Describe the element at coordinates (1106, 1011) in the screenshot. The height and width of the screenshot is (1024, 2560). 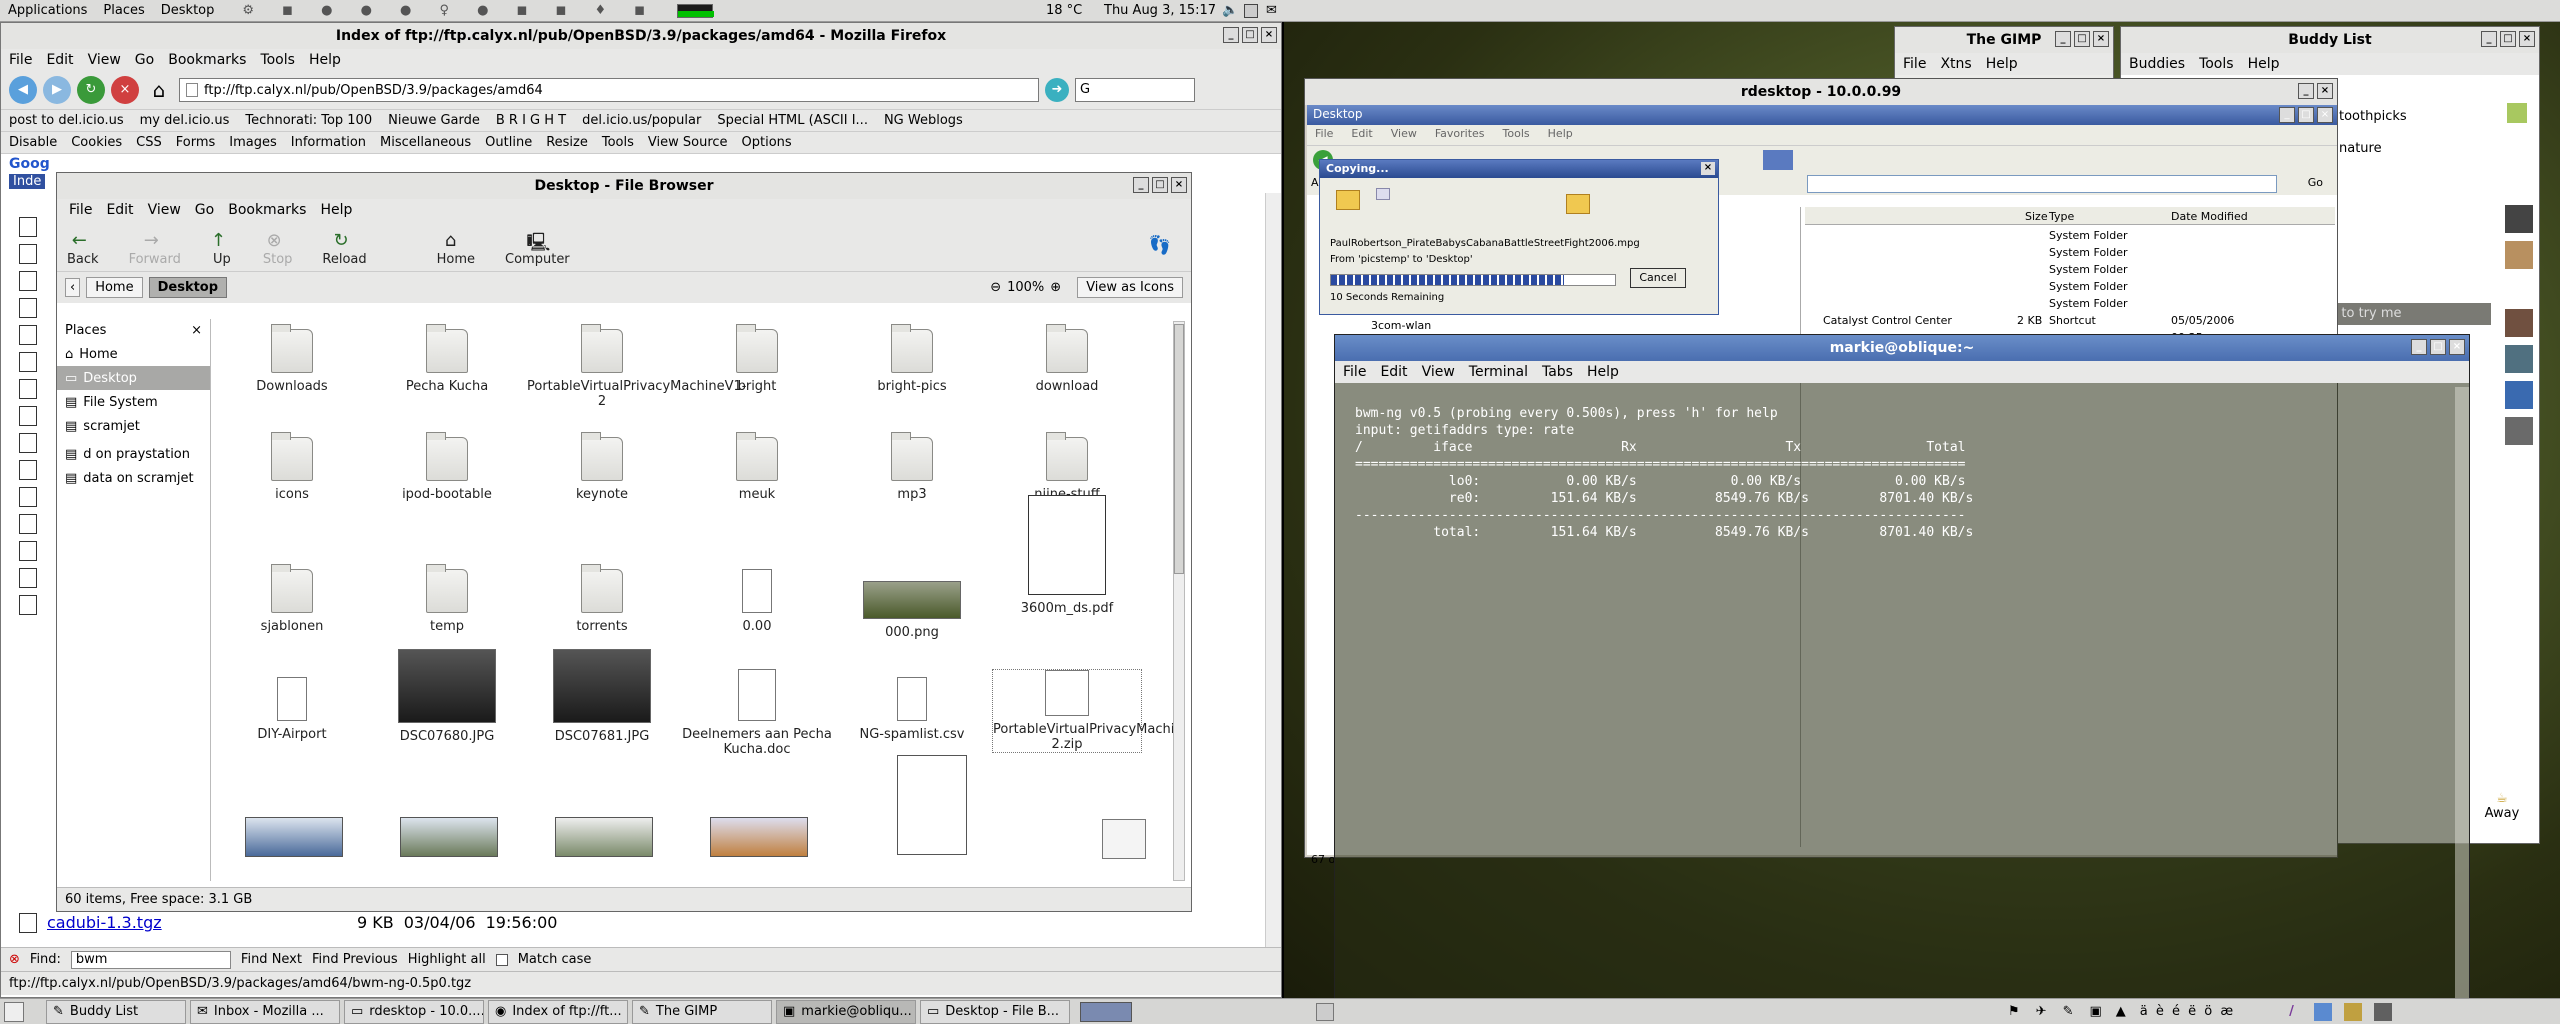
I see `workspace-switcher` at that location.